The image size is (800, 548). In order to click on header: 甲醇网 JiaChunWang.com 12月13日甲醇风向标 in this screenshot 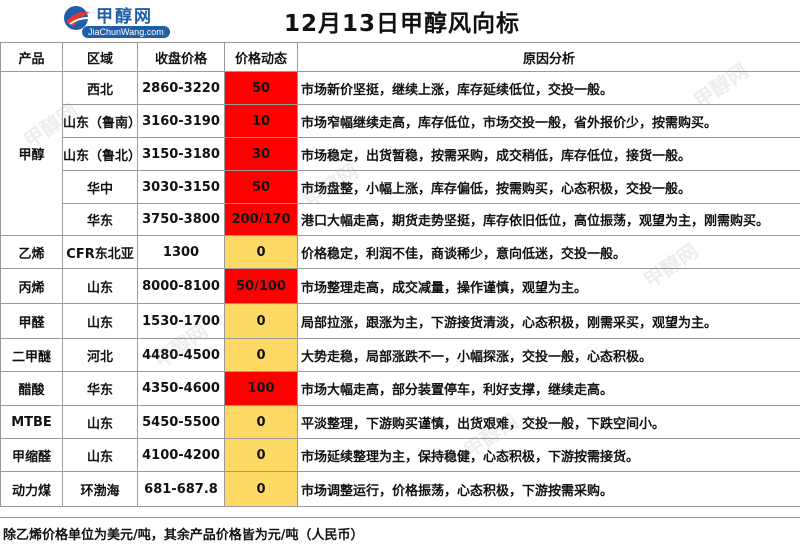, I will do `click(400, 21)`.